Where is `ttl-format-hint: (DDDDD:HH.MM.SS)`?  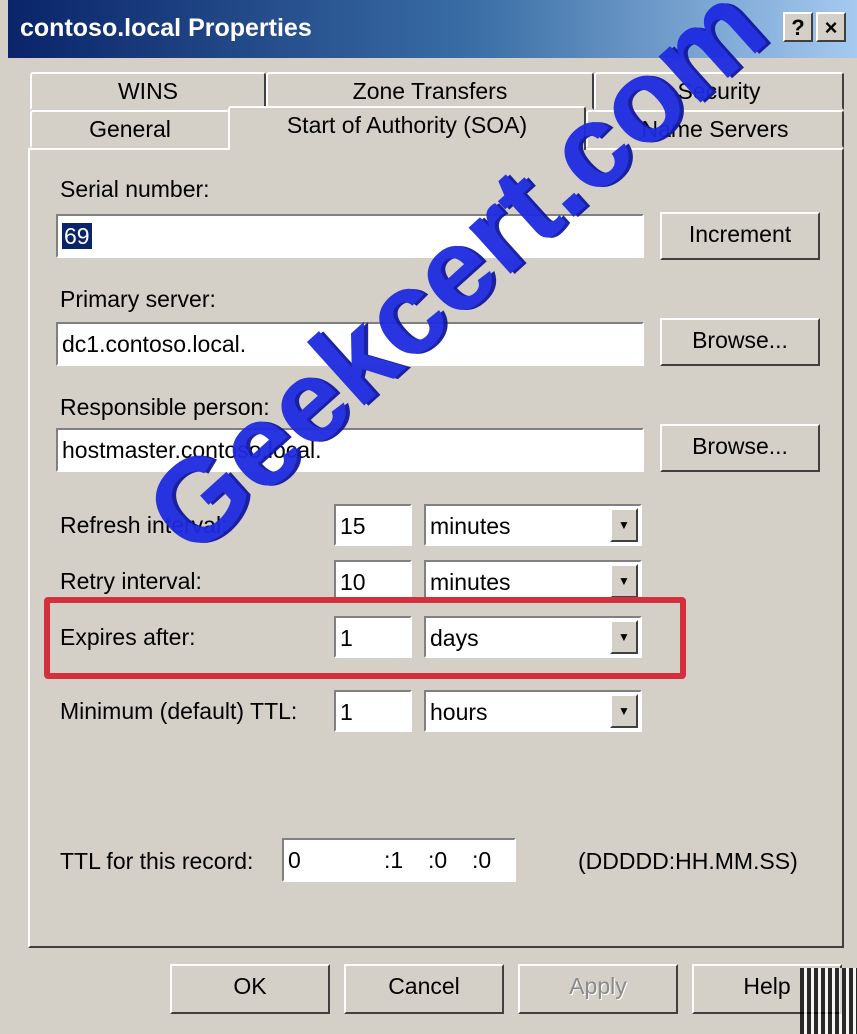
ttl-format-hint: (DDDDD:HH.MM.SS) is located at coordinates (688, 861).